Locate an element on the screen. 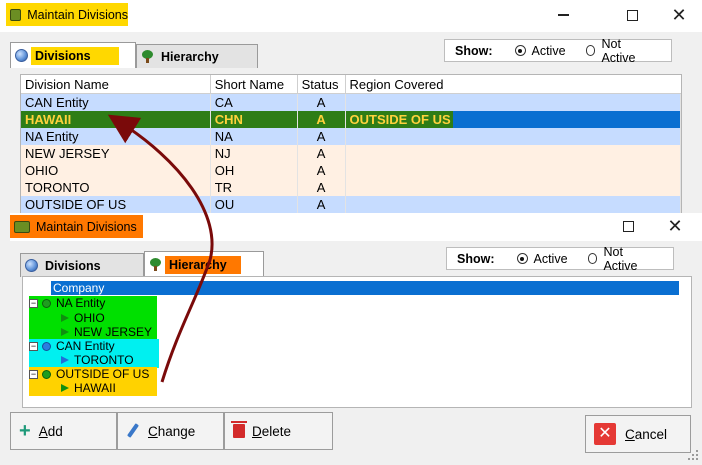  tree-node-root: Company is located at coordinates (365, 288).